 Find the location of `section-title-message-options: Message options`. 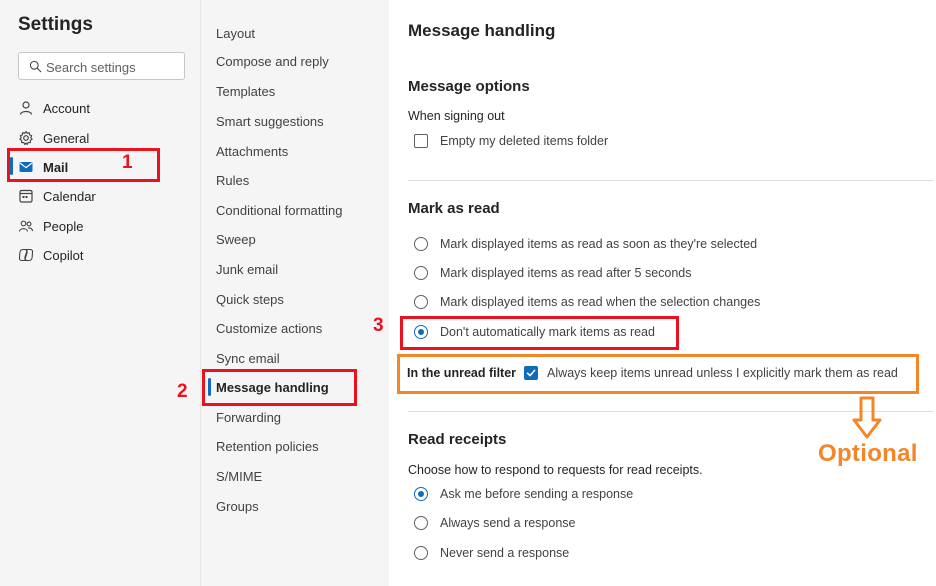

section-title-message-options: Message options is located at coordinates (469, 86).